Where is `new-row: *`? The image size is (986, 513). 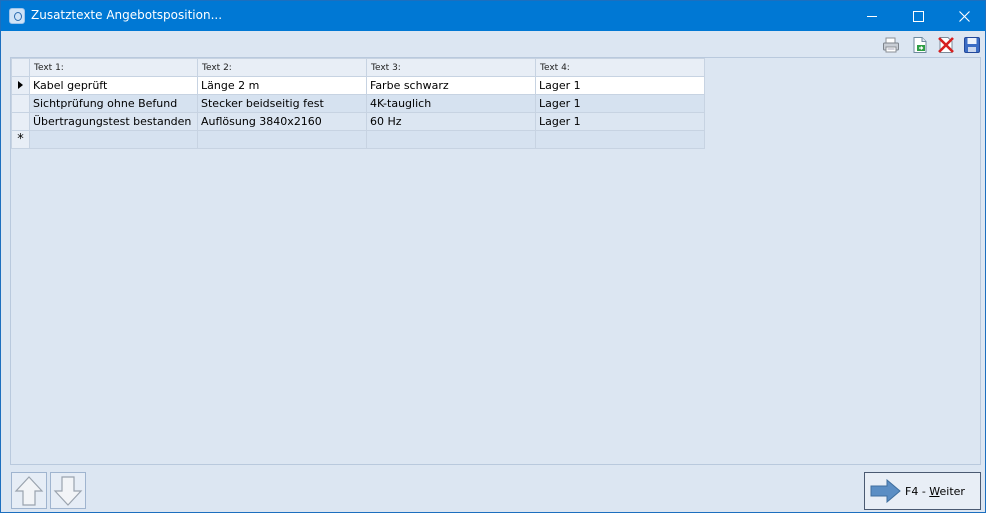
new-row: * is located at coordinates (358, 139).